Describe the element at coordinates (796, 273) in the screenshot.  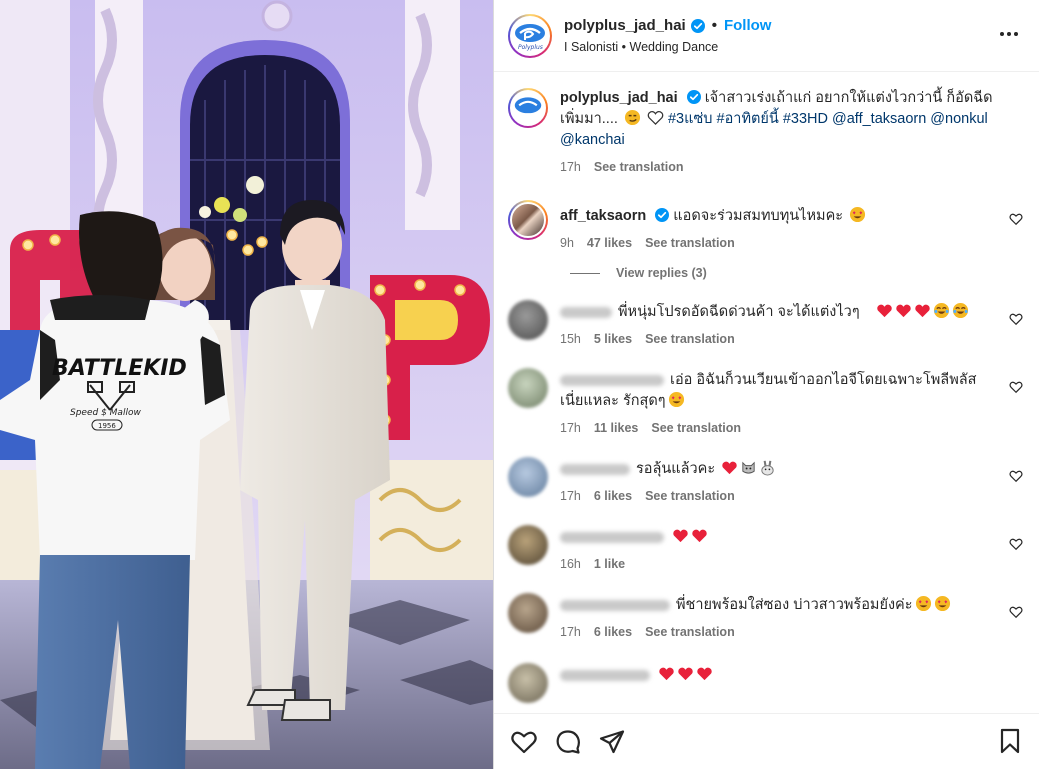
I see `view-replies-button: View replies (3)` at that location.